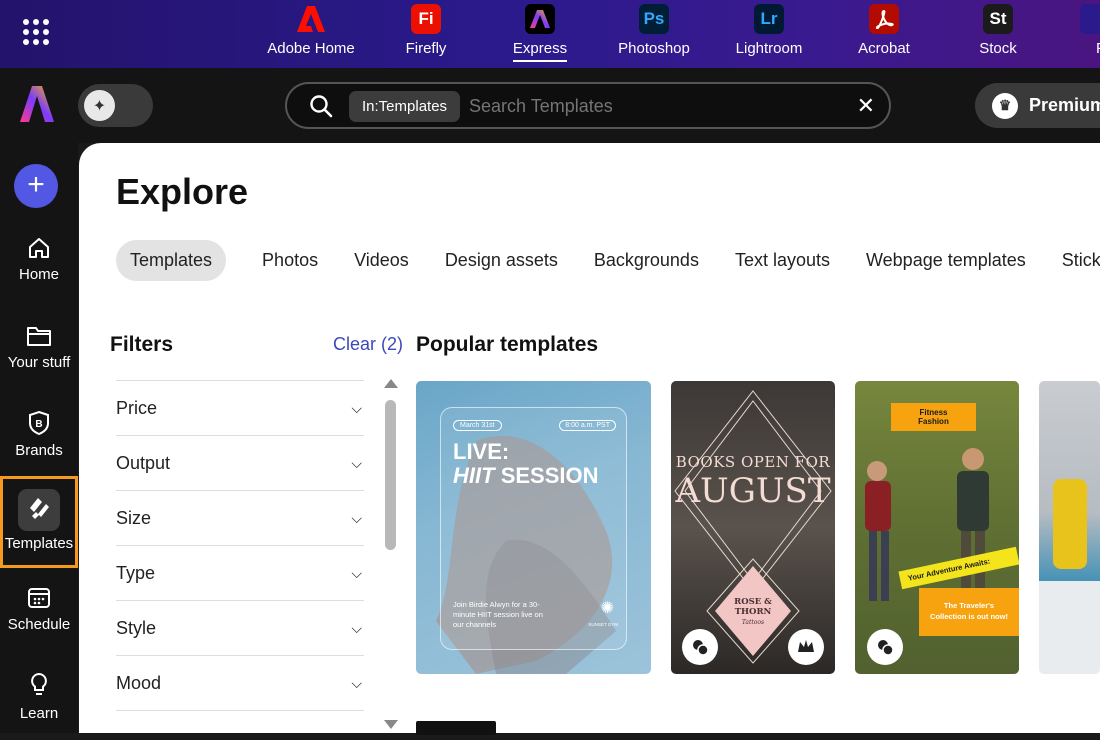 This screenshot has height=740, width=1100. What do you see at coordinates (1064, 105) in the screenshot?
I see `premium-label: Premium` at bounding box center [1064, 105].